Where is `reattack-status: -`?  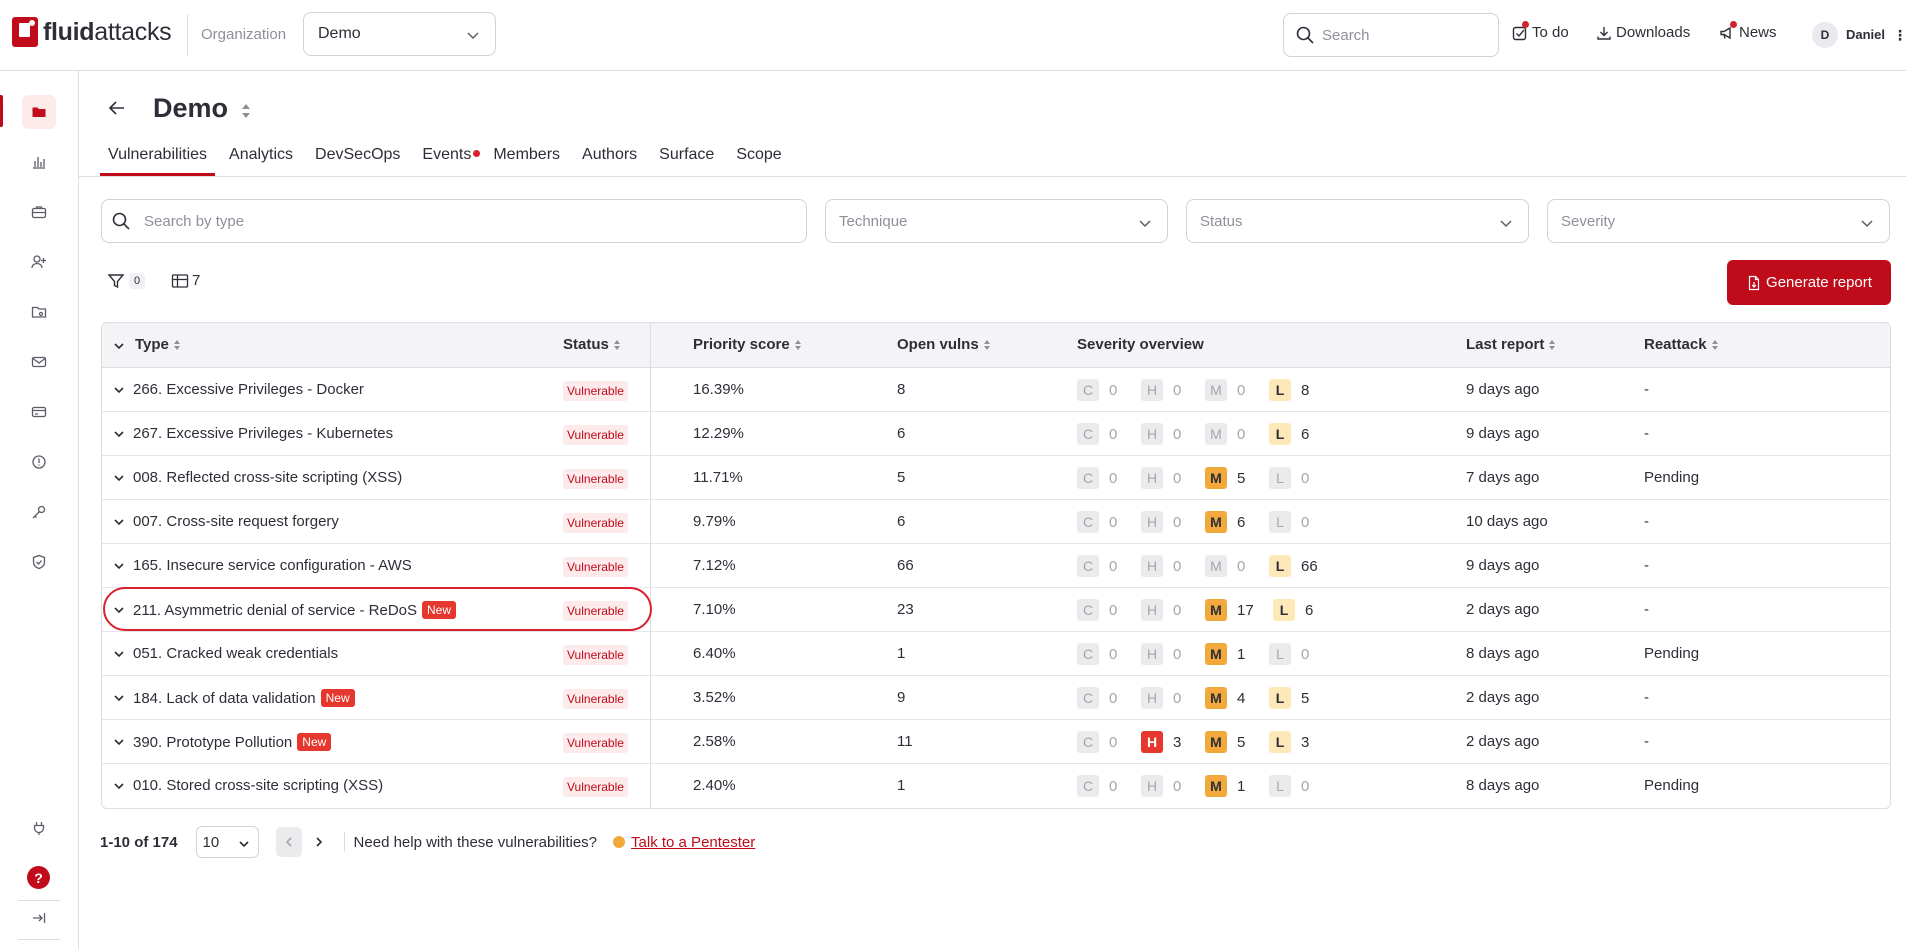 reattack-status: - is located at coordinates (1646, 389).